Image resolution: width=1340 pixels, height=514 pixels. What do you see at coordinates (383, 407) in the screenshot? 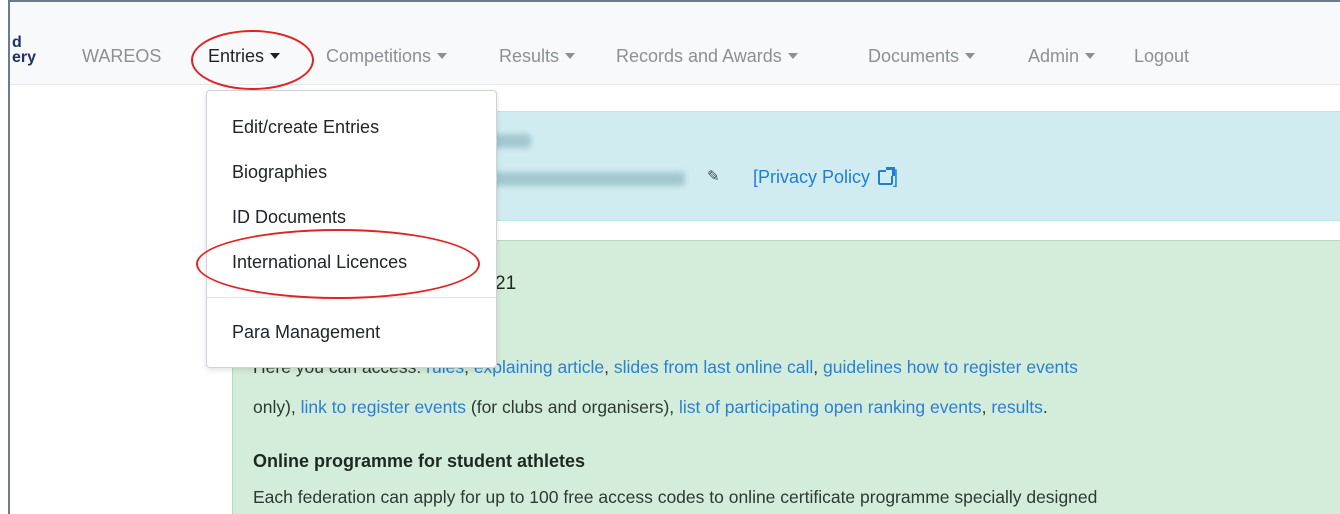
I see `link-register-events: link to register events` at bounding box center [383, 407].